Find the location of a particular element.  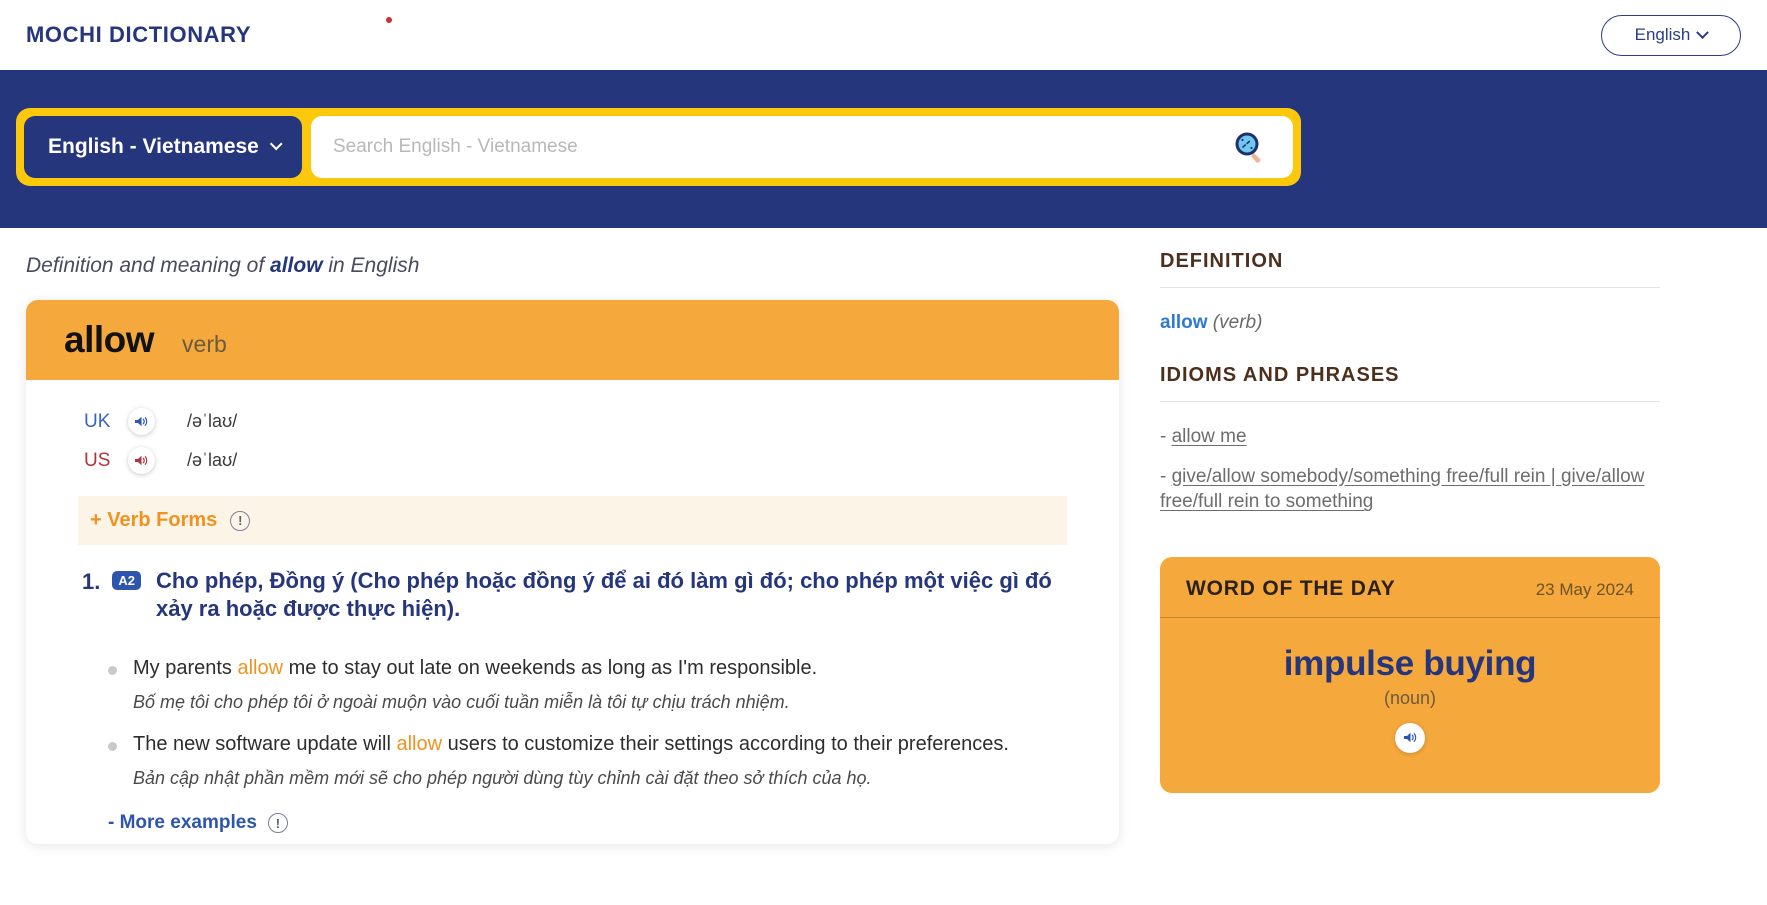

breadcrumb-word: allow is located at coordinates (296, 265).